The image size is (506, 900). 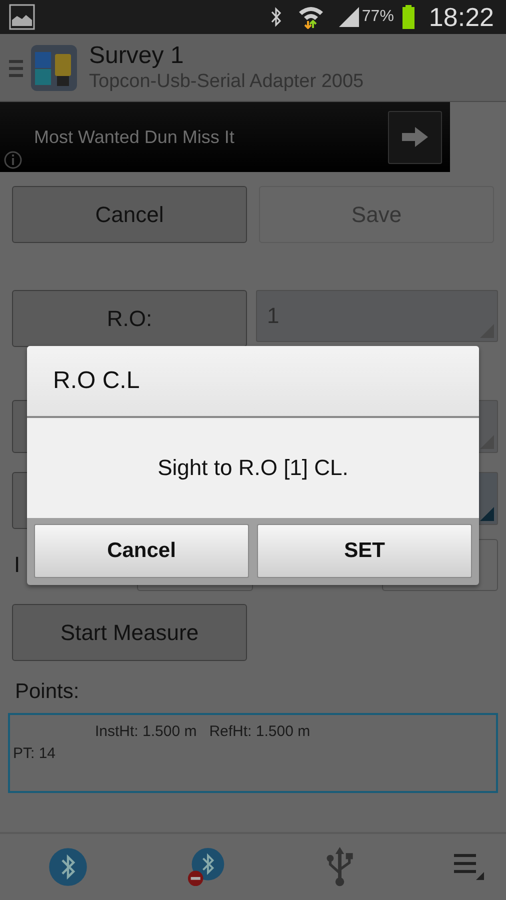 What do you see at coordinates (18, 565) in the screenshot?
I see `inst-label: I` at bounding box center [18, 565].